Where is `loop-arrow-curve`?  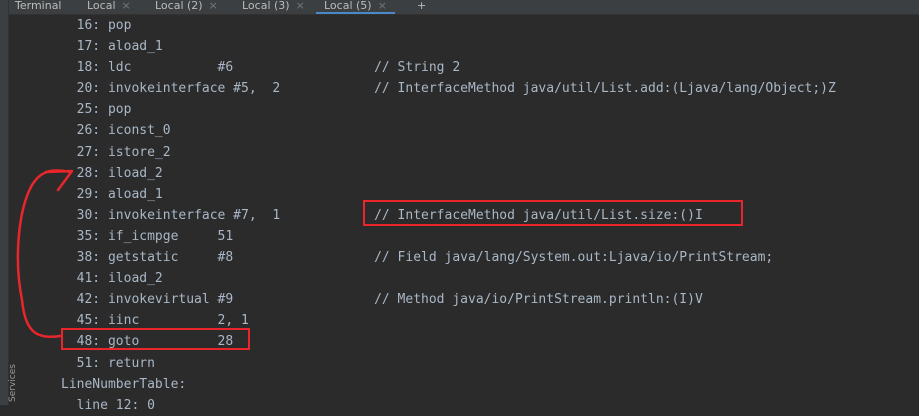 loop-arrow-curve is located at coordinates (44, 254).